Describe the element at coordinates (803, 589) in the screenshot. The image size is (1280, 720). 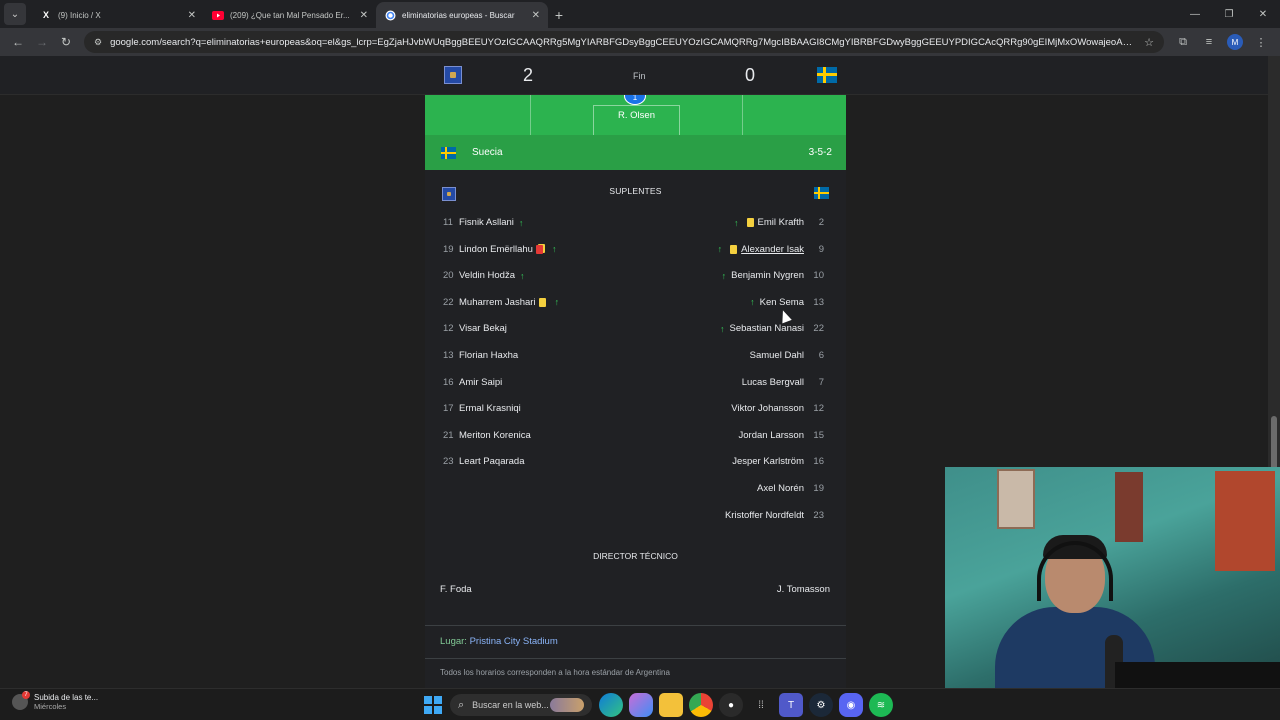
I see `away-coach: J. Tomasson` at that location.